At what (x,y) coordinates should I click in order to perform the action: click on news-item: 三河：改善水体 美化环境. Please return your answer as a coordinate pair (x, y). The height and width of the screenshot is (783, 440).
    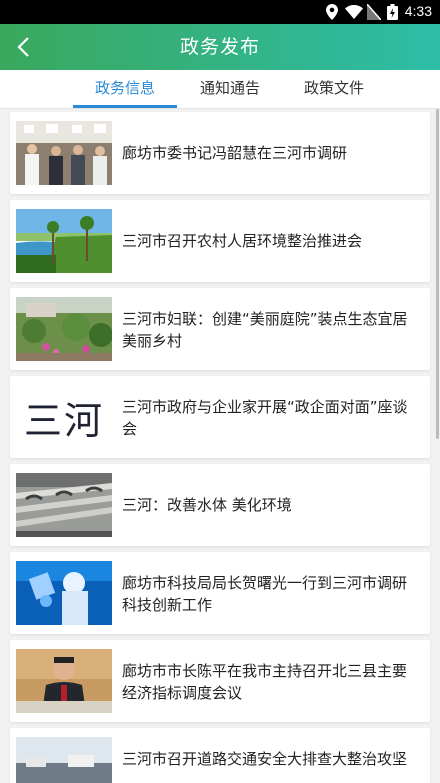
    Looking at the image, I should click on (220, 505).